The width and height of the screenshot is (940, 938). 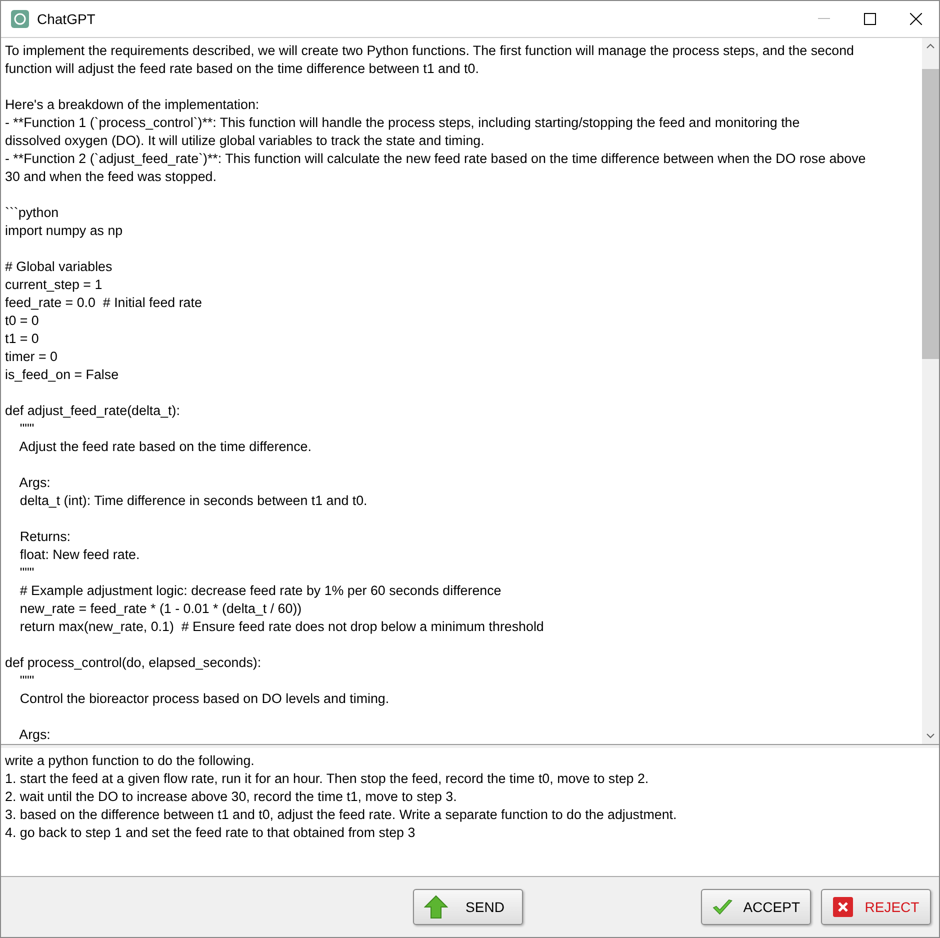 I want to click on prompt-text-line: 3. based on the difference between t1 and t0, adjust the feed rate. Write a separate function to do the adjustment., so click(x=341, y=815).